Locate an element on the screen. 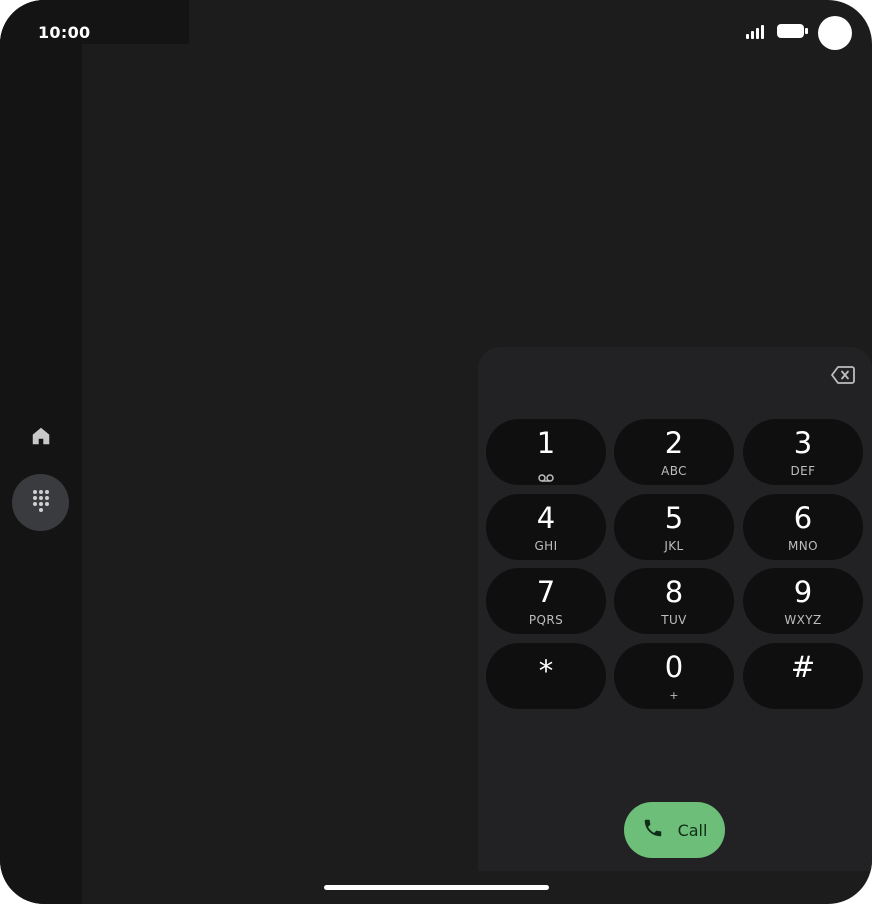  key-digit: 9 is located at coordinates (803, 592).